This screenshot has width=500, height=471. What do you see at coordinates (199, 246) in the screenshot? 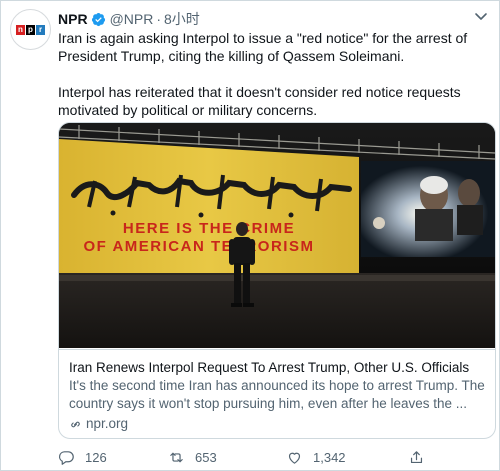
I see `banner-text-line2: OF AMERICAN TERRORISM` at bounding box center [199, 246].